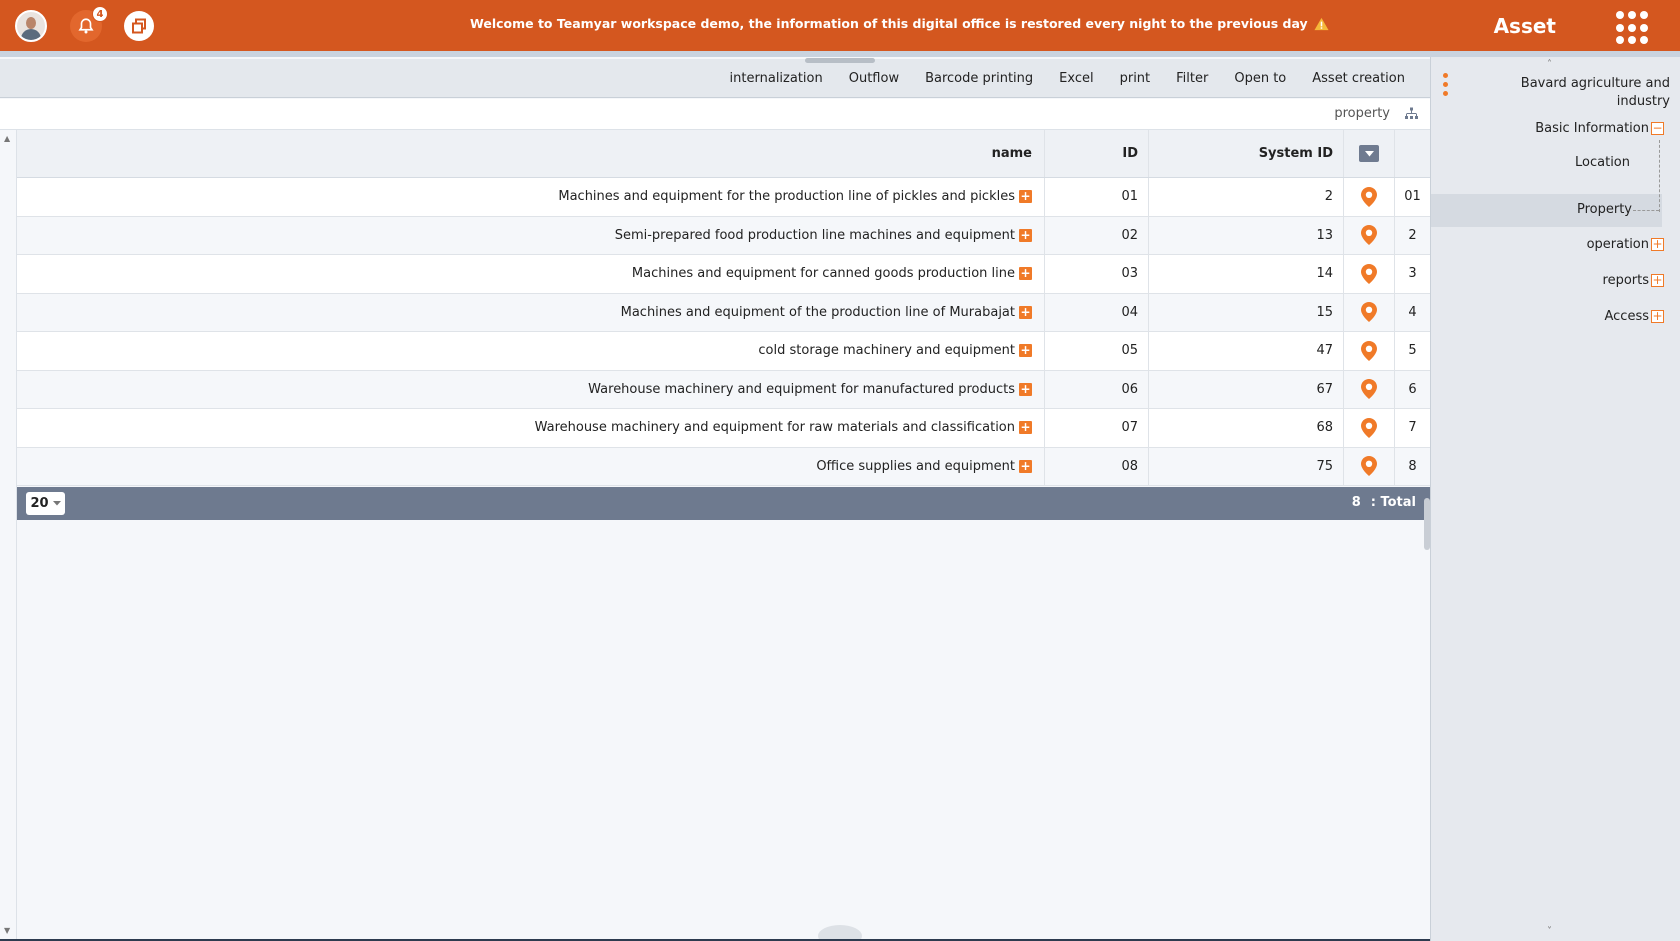 This screenshot has height=941, width=1680. Describe the element at coordinates (1412, 351) in the screenshot. I see `cell-row-number: 5` at that location.